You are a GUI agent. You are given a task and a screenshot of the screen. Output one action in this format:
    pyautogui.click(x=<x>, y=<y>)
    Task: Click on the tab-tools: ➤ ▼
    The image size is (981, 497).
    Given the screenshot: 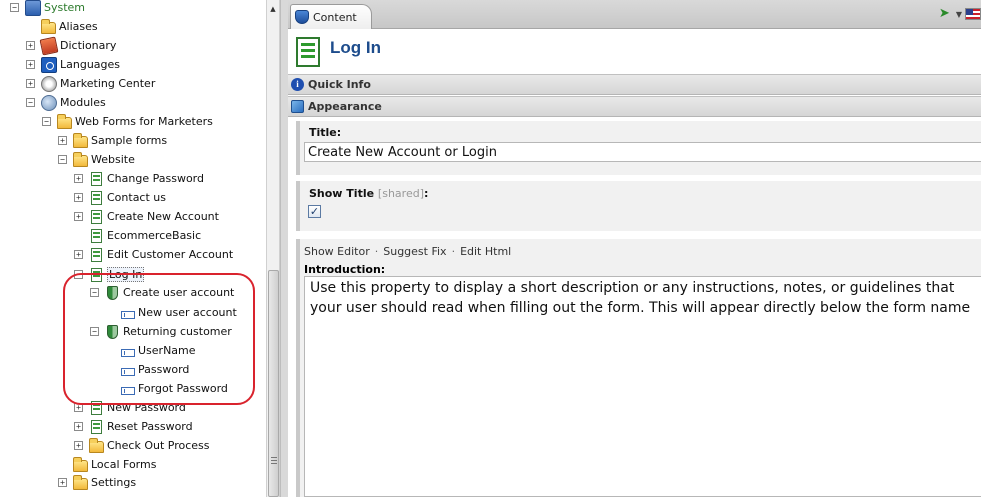 What is the action you would take?
    pyautogui.click(x=960, y=14)
    